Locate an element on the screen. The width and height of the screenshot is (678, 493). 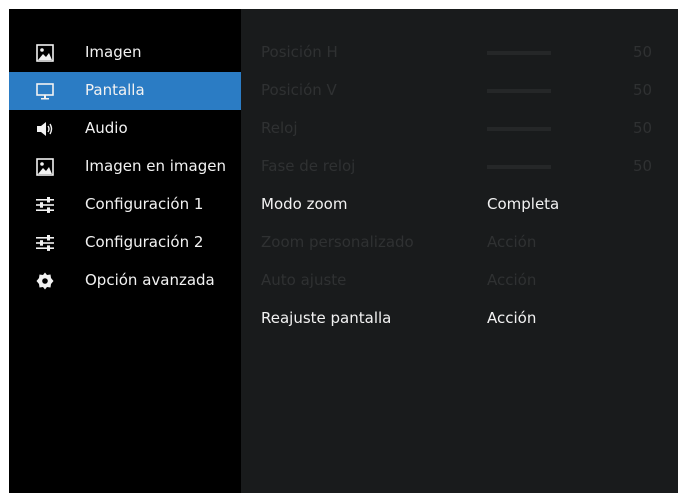
sidebar-item-configuracion-1: Configuración 1 is located at coordinates (125, 205).